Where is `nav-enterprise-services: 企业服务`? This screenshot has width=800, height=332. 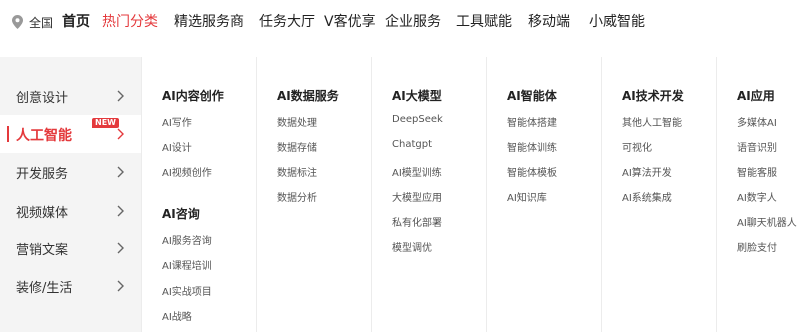
nav-enterprise-services: 企业服务 is located at coordinates (413, 22).